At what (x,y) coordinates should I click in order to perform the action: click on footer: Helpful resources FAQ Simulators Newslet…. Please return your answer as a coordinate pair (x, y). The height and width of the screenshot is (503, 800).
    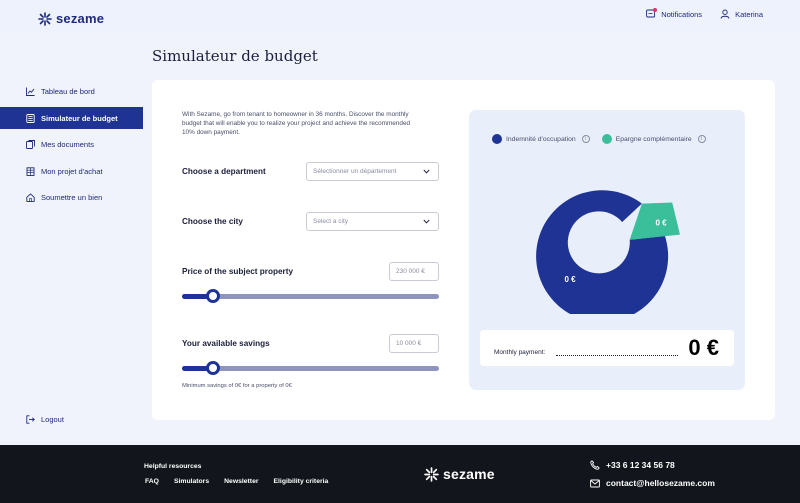
    Looking at the image, I should click on (400, 474).